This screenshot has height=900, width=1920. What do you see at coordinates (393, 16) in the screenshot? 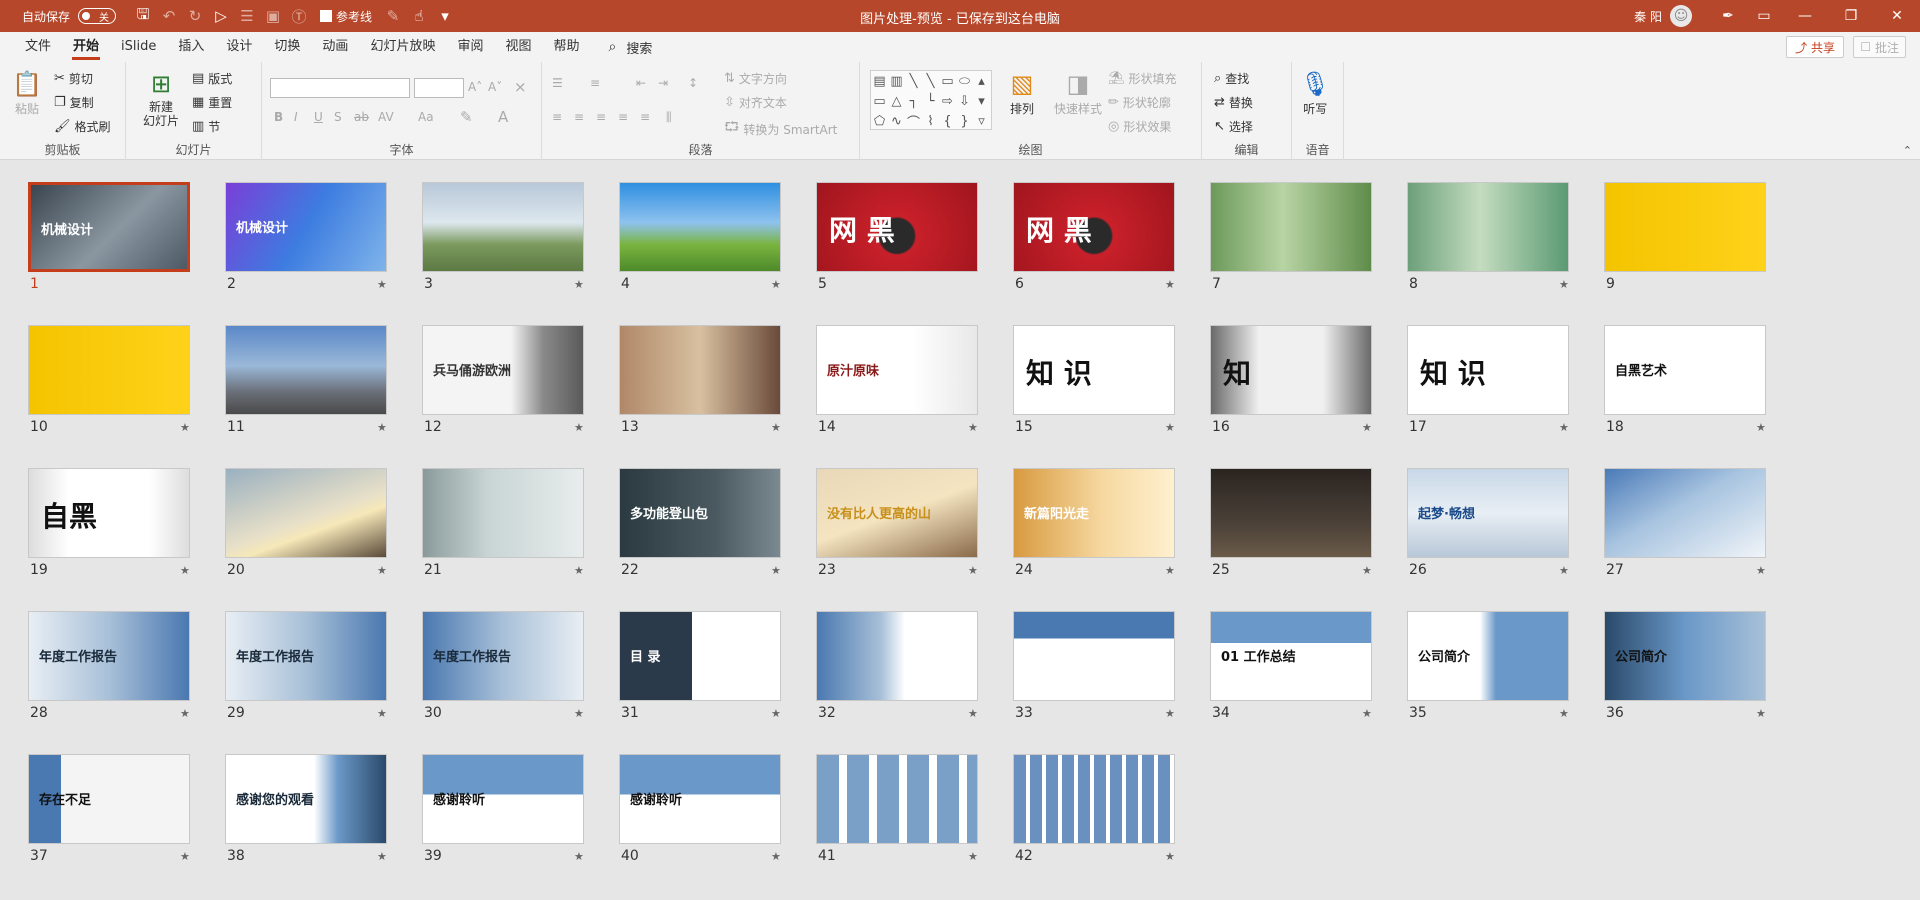
I see `draw-icon: ✎` at bounding box center [393, 16].